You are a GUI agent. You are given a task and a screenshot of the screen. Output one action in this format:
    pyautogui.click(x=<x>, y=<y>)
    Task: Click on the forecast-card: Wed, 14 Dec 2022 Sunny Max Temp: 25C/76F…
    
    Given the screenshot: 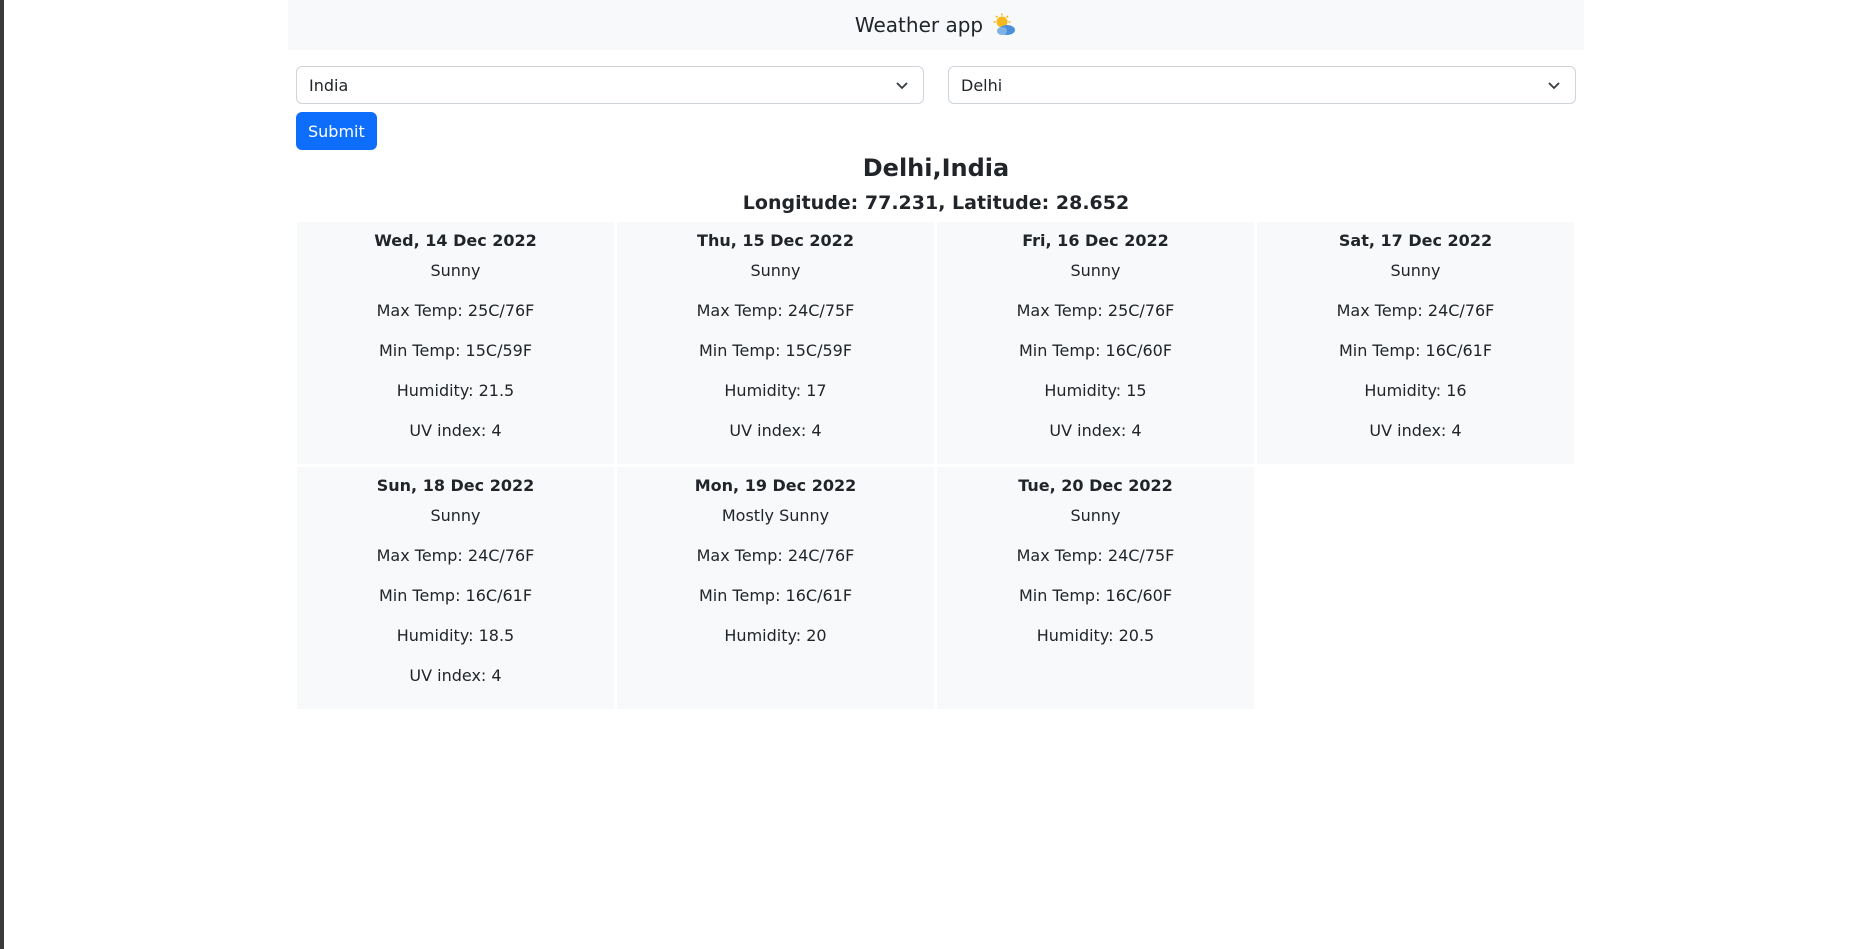 What is the action you would take?
    pyautogui.click(x=455, y=343)
    